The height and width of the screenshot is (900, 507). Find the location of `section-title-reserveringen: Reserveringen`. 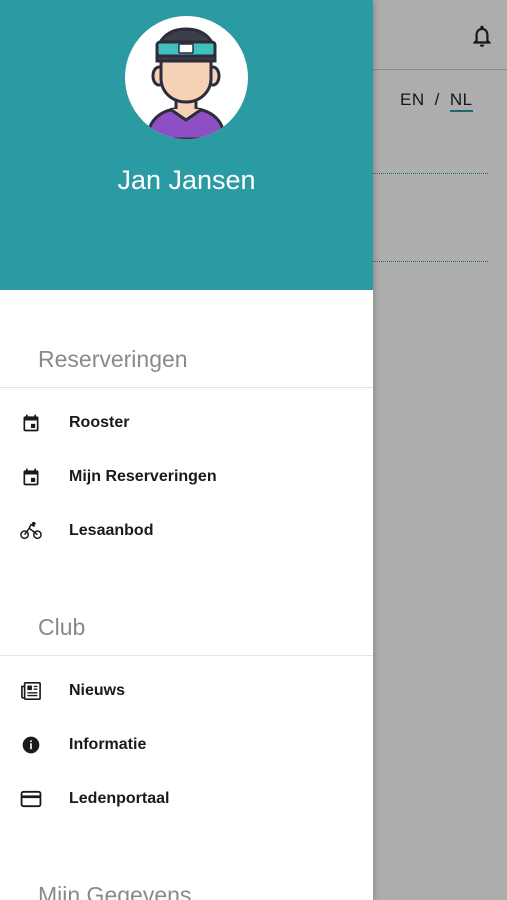

section-title-reserveringen: Reserveringen is located at coordinates (113, 359).